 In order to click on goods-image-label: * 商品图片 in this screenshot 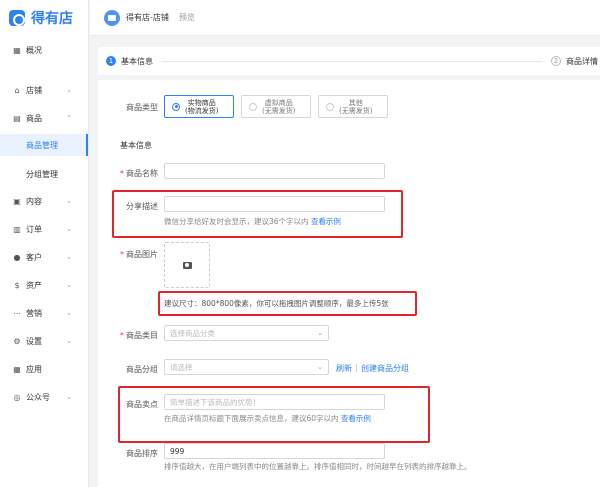, I will do `click(139, 254)`.